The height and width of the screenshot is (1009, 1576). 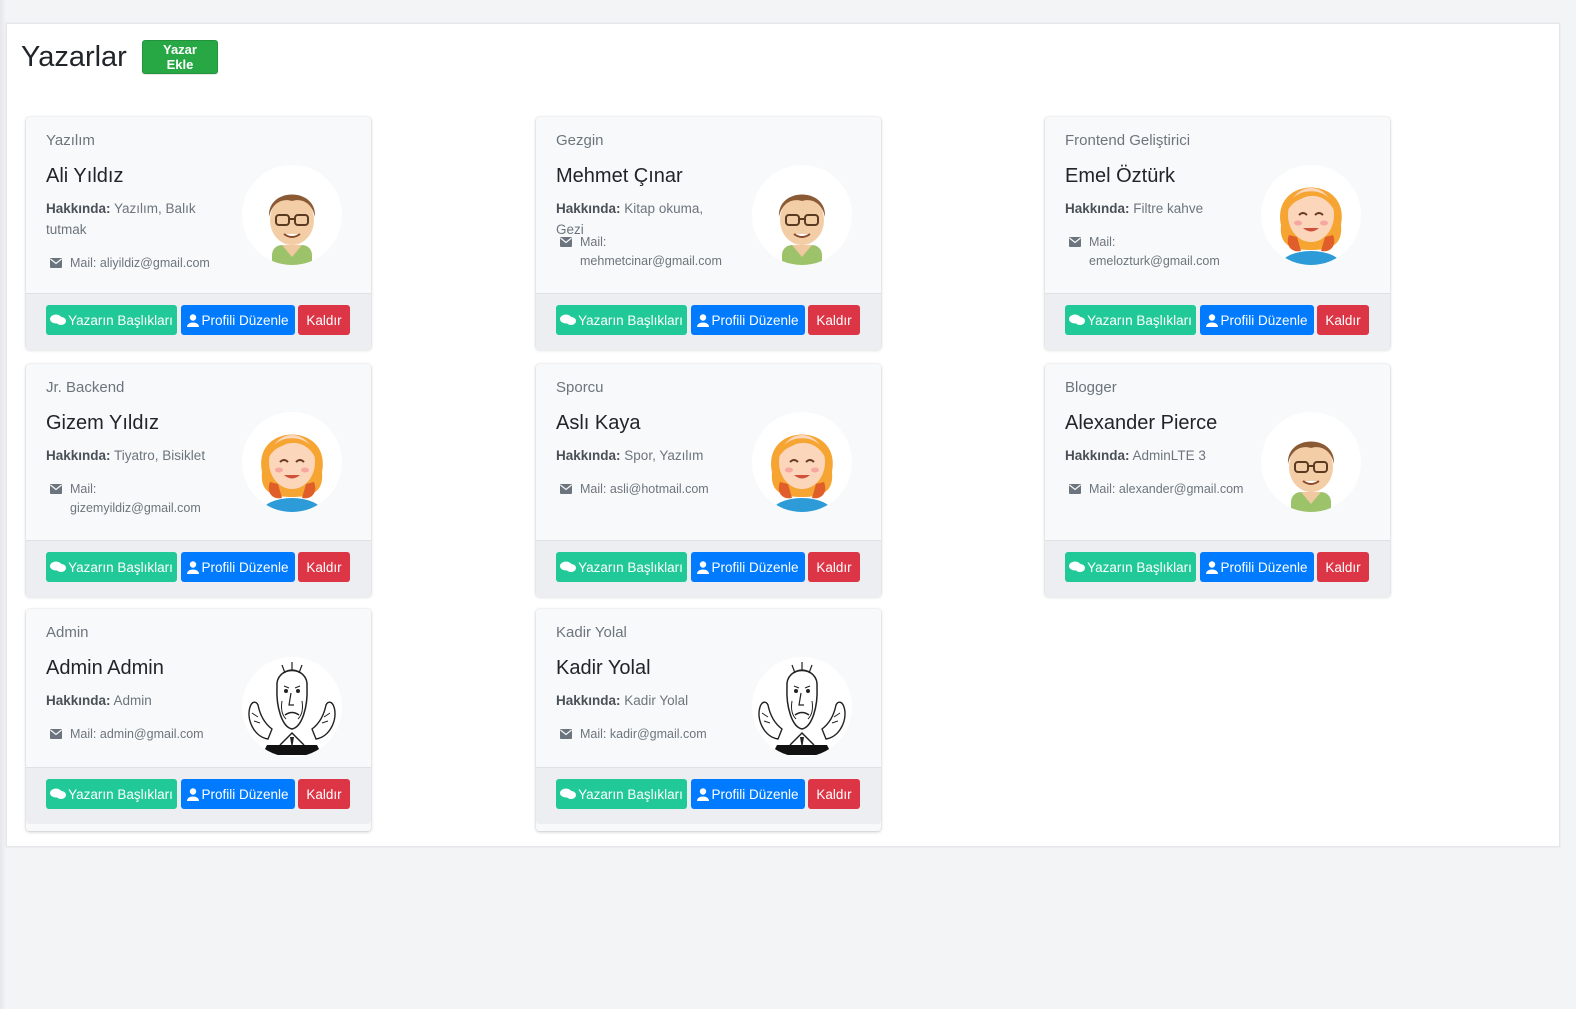 I want to click on author-mail: Mail: aliyildiz@gmail.com, so click(x=137, y=263).